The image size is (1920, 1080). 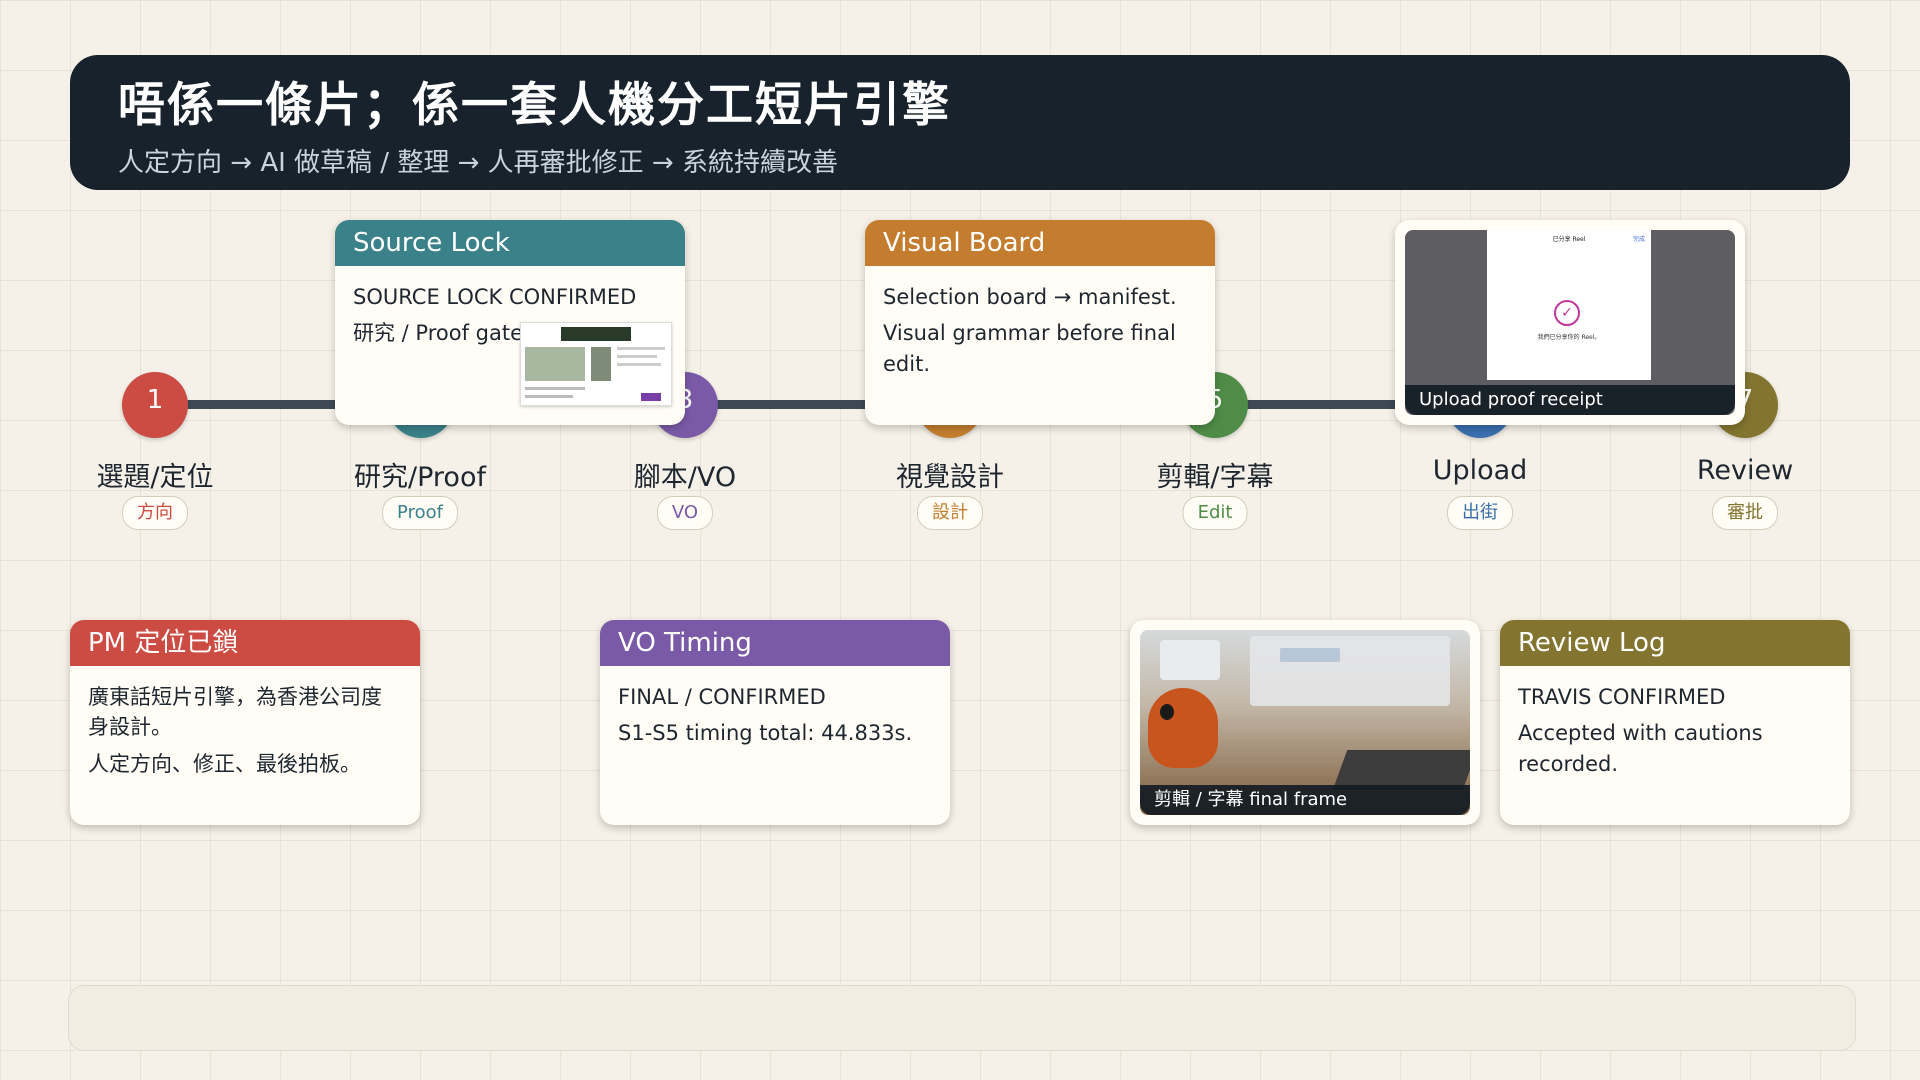 I want to click on vo-timing-card-title: VO Timing, so click(x=775, y=643).